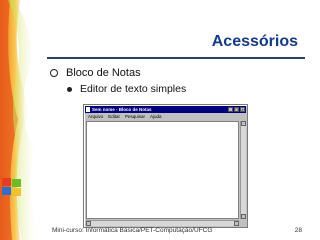  I want to click on maximize-icon: □, so click(236, 109).